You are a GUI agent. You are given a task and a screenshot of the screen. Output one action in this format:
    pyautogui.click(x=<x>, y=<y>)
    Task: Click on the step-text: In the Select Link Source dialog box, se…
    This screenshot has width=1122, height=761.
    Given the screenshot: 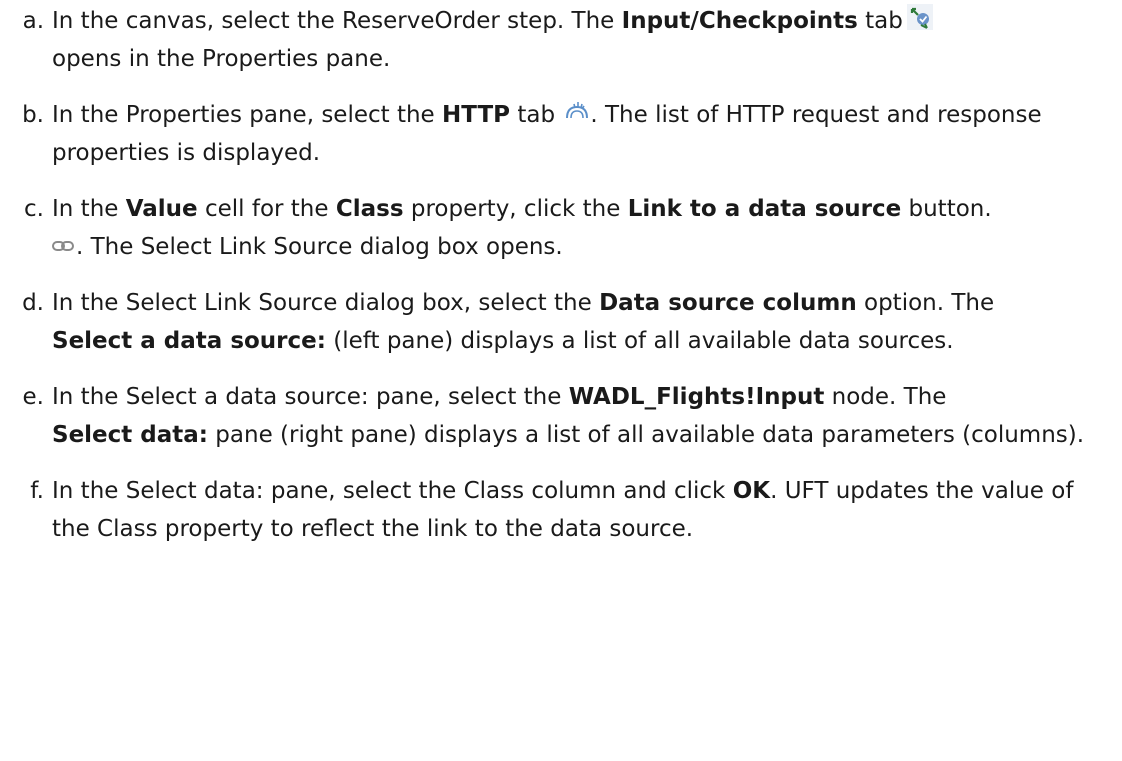 What is the action you would take?
    pyautogui.click(x=577, y=322)
    